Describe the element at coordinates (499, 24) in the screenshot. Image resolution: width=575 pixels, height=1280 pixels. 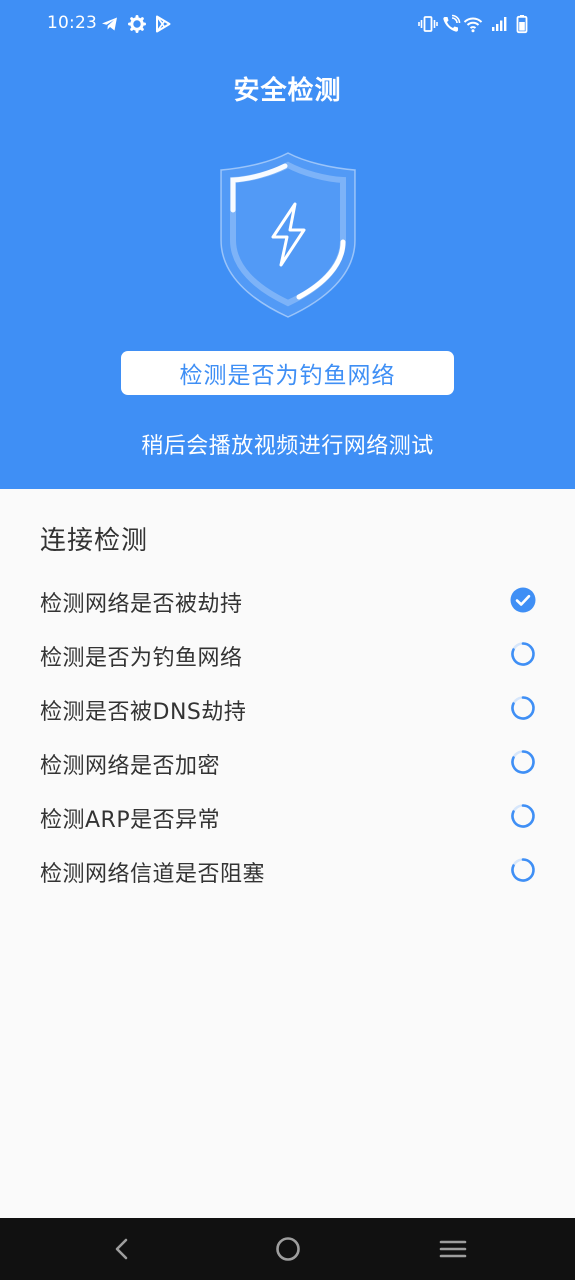
I see `signal-icon` at that location.